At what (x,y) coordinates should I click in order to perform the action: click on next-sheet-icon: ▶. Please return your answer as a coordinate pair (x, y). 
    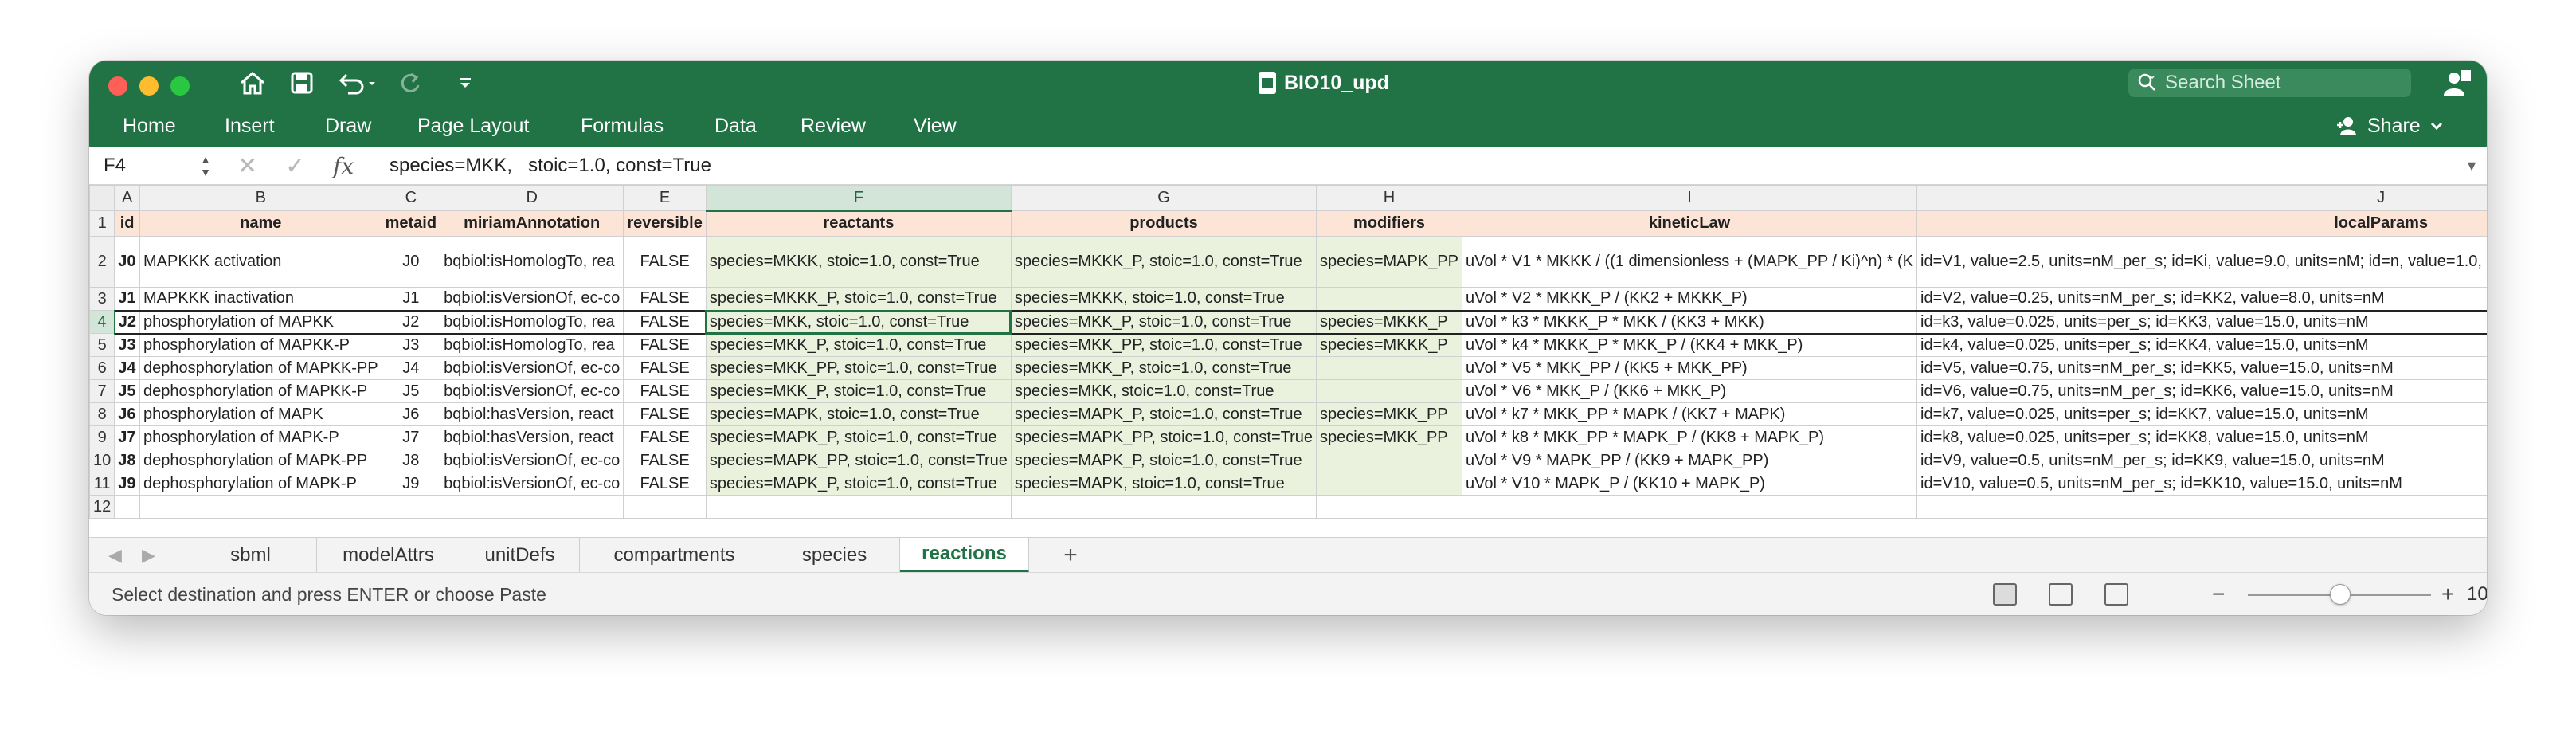
    Looking at the image, I should click on (148, 555).